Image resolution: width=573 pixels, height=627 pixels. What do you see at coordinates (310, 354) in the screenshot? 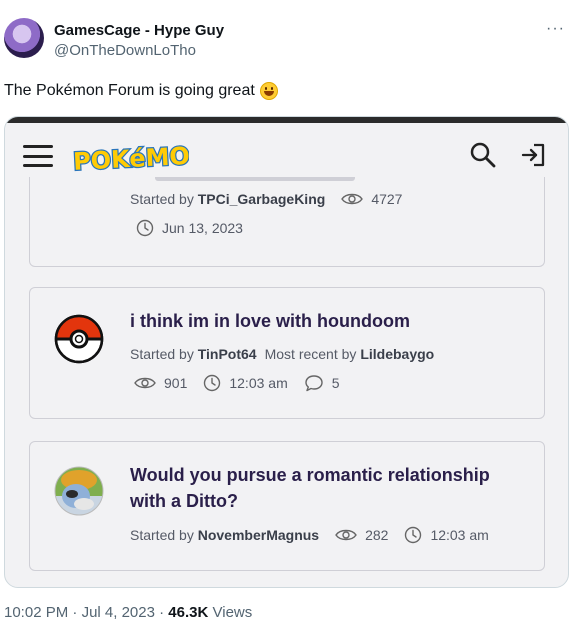
I see `most-recent-label: Most recent by` at bounding box center [310, 354].